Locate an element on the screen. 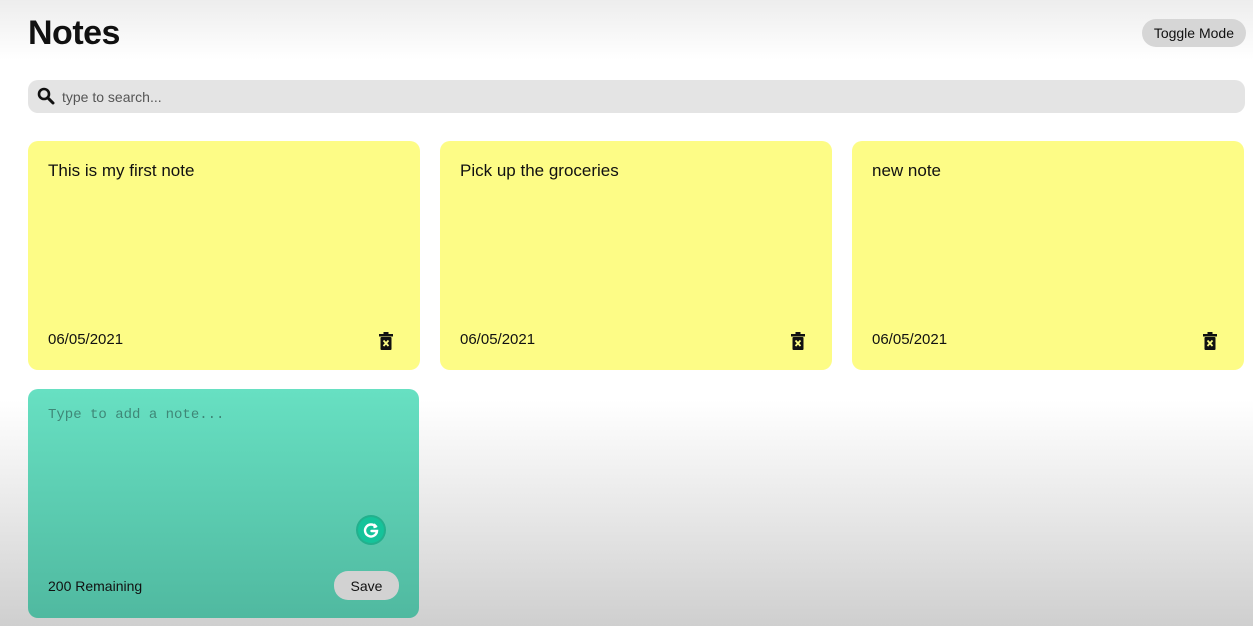 The image size is (1253, 626). new-note-card: 200 Remaining Save is located at coordinates (223, 503).